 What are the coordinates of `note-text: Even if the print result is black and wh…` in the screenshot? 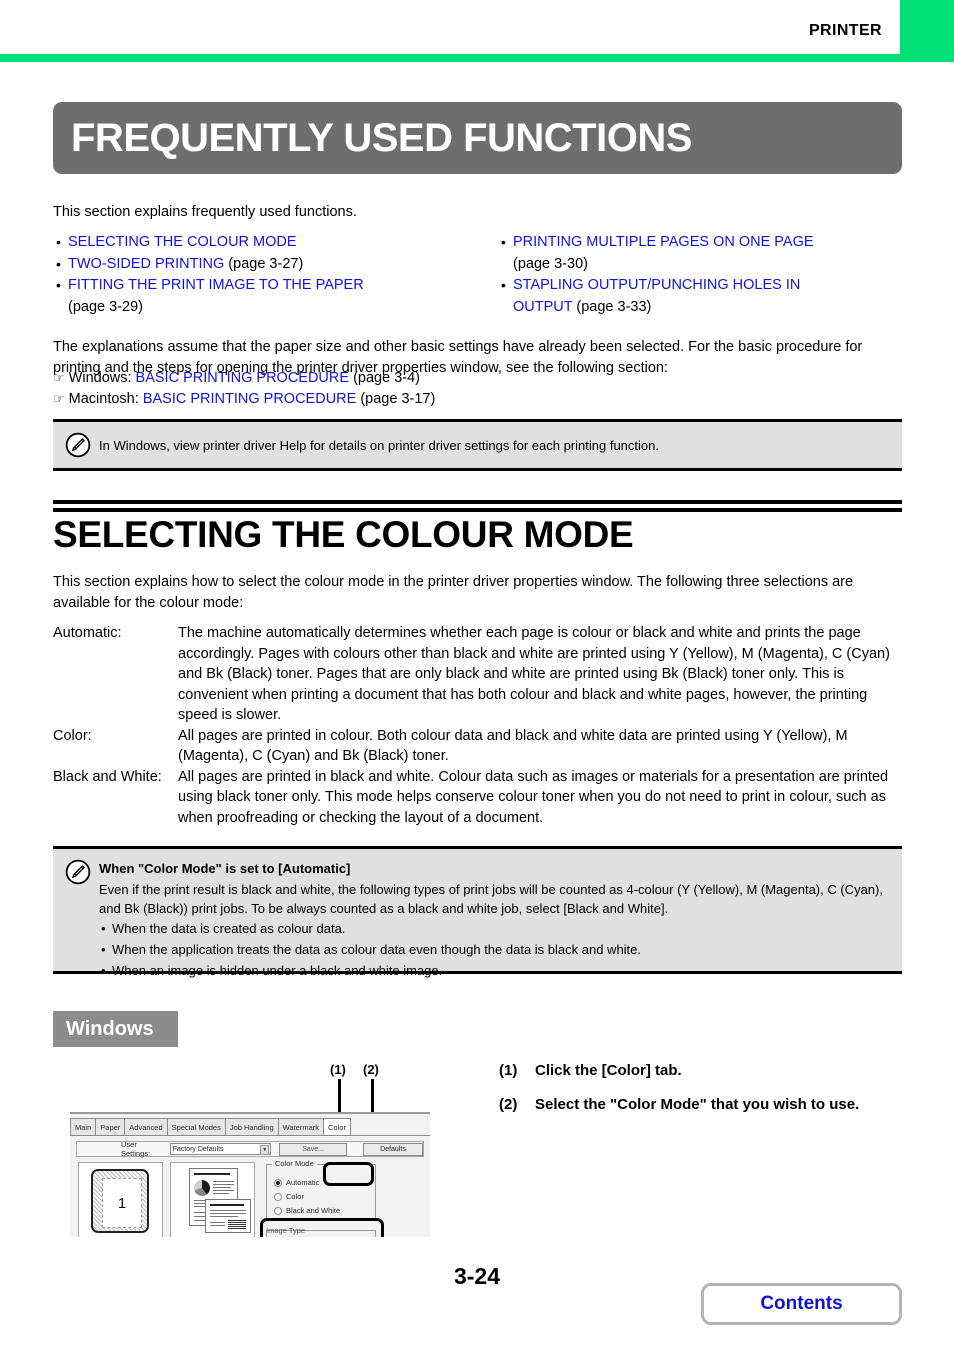 It's located at (491, 899).